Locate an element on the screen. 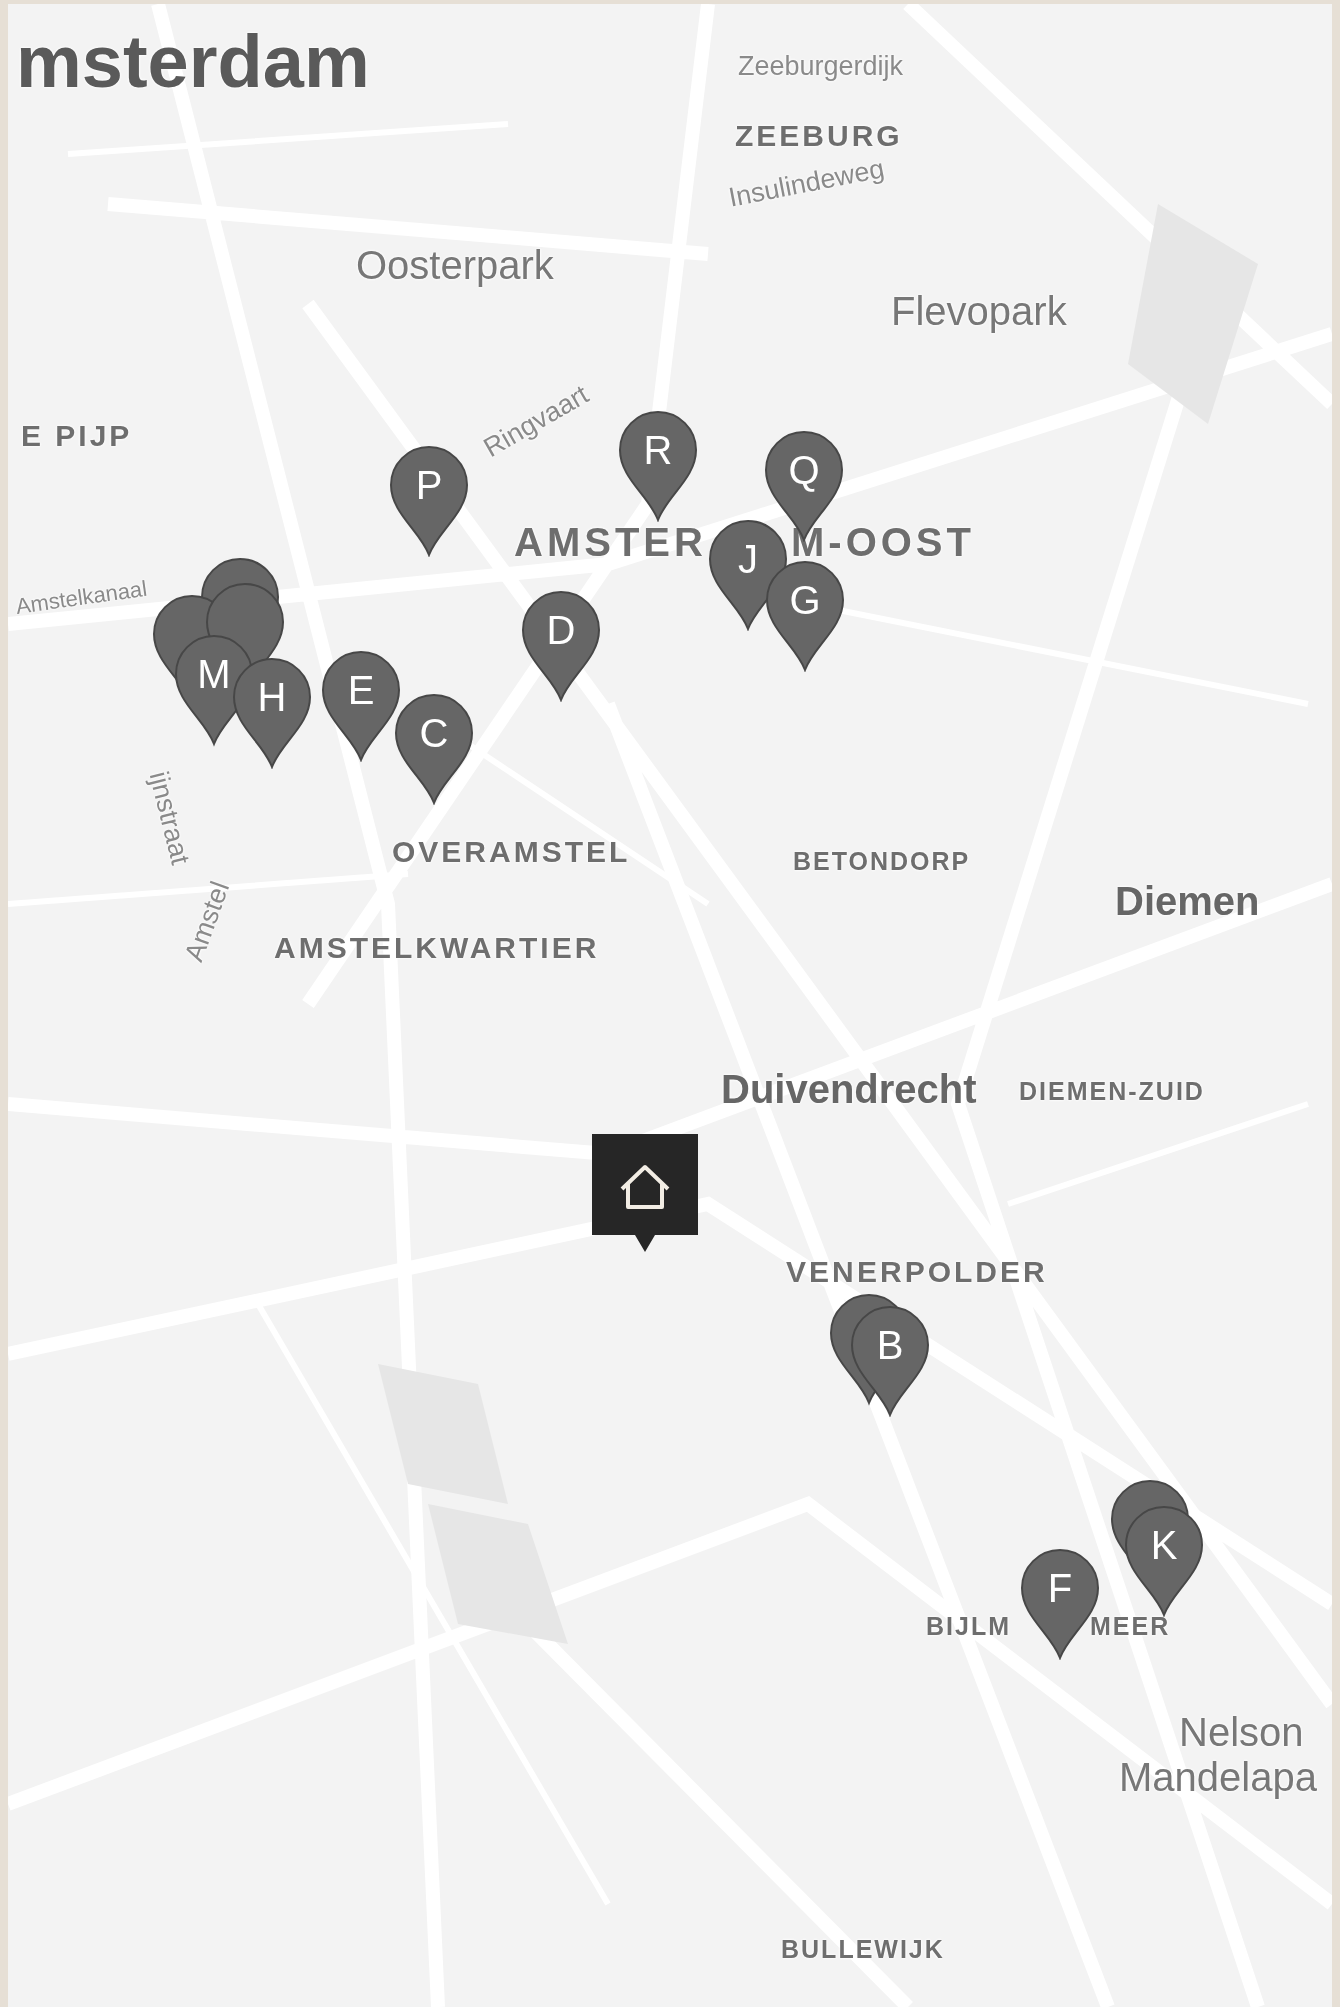 The image size is (1340, 2007). town-label: Diemen is located at coordinates (1187, 901).